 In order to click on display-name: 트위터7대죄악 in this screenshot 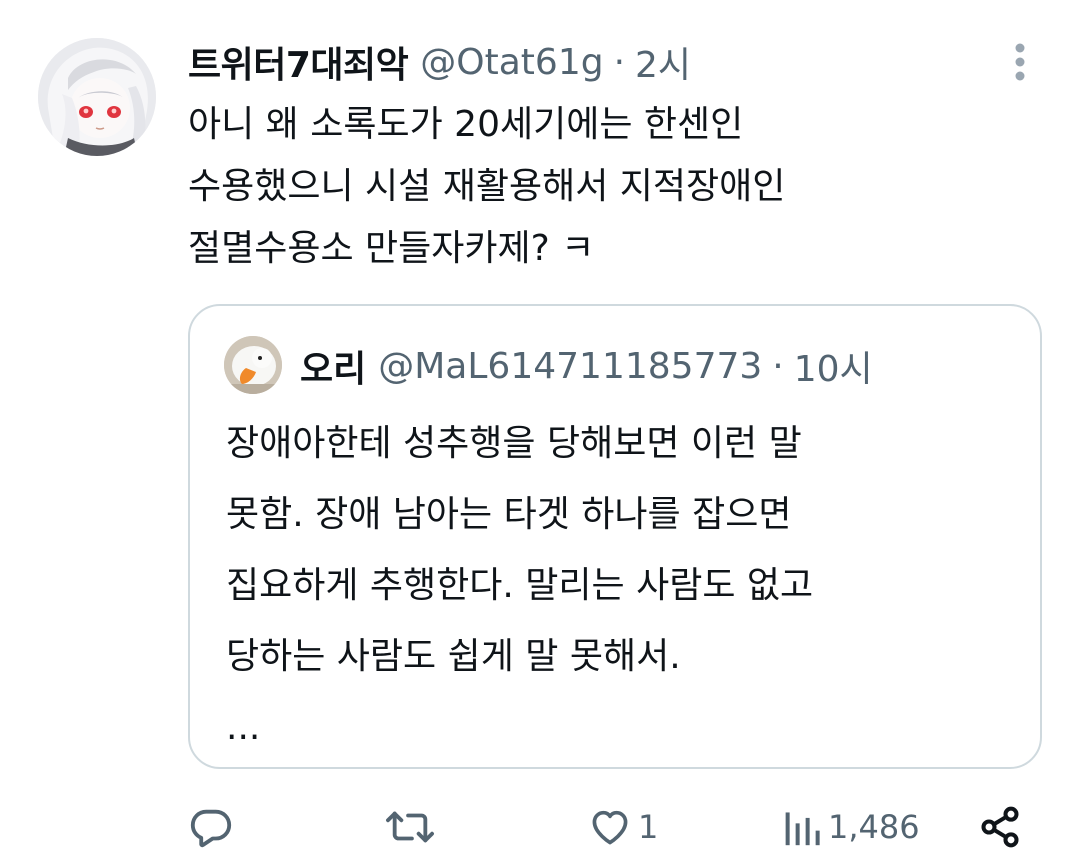, I will do `click(298, 62)`.